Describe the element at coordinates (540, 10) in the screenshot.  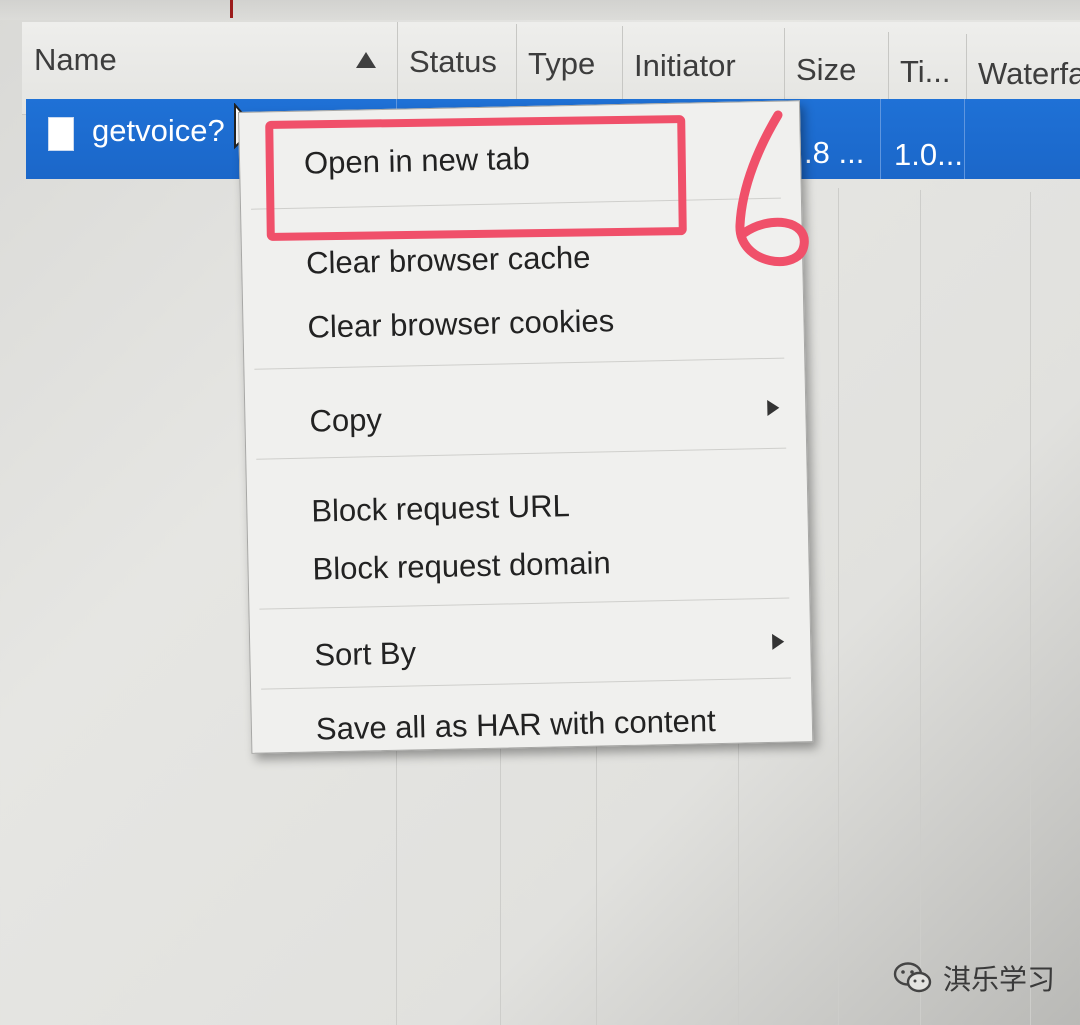
I see `toolbar-strip` at that location.